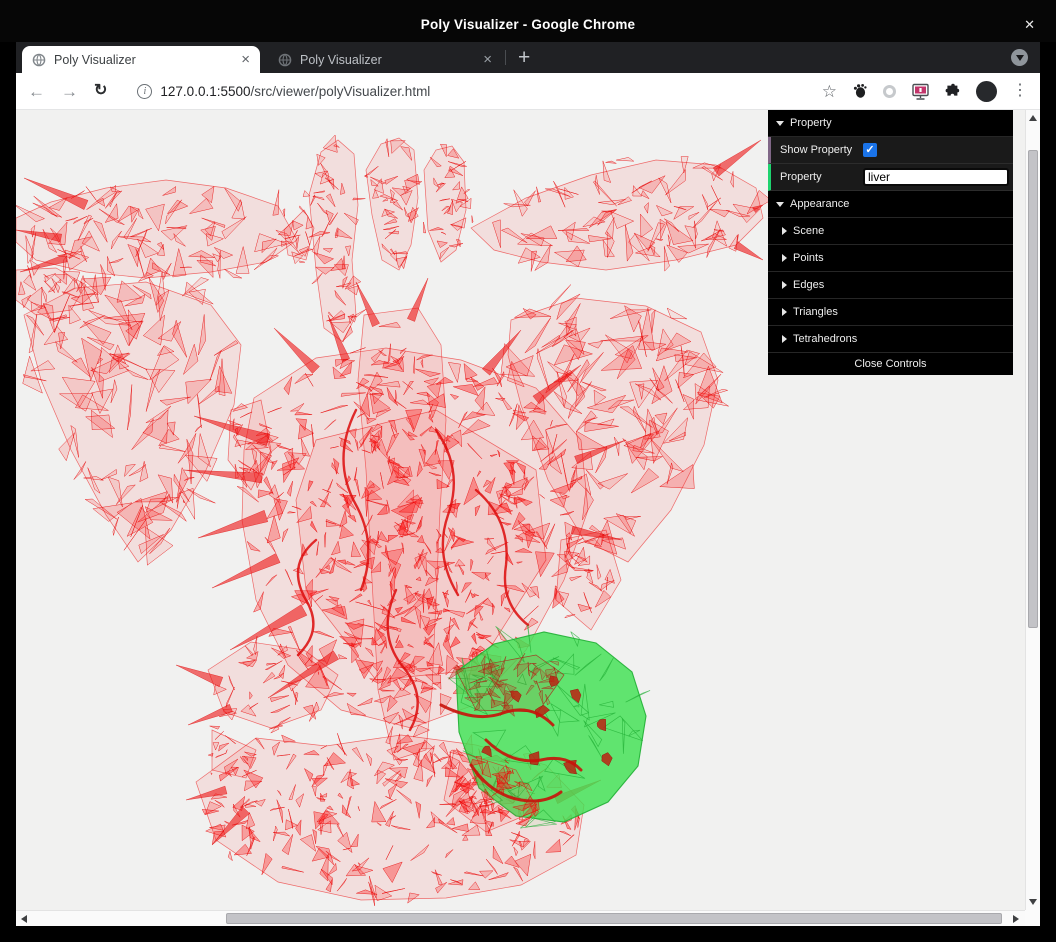 This screenshot has width=1056, height=942. I want to click on tab-divider, so click(505, 57).